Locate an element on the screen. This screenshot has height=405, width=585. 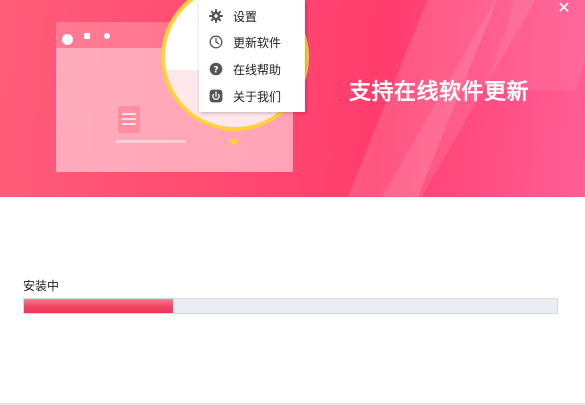
menu-item-label: 设置 is located at coordinates (245, 16).